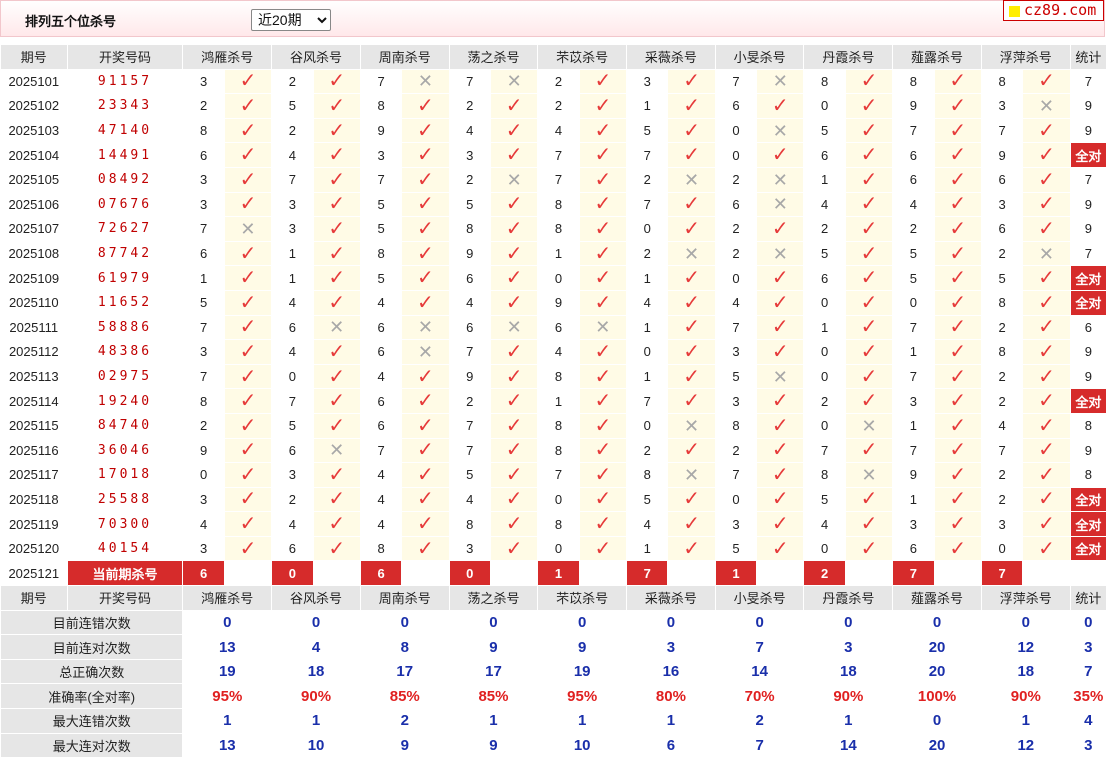  What do you see at coordinates (404, 721) in the screenshot?
I see `stats-value: 2` at bounding box center [404, 721].